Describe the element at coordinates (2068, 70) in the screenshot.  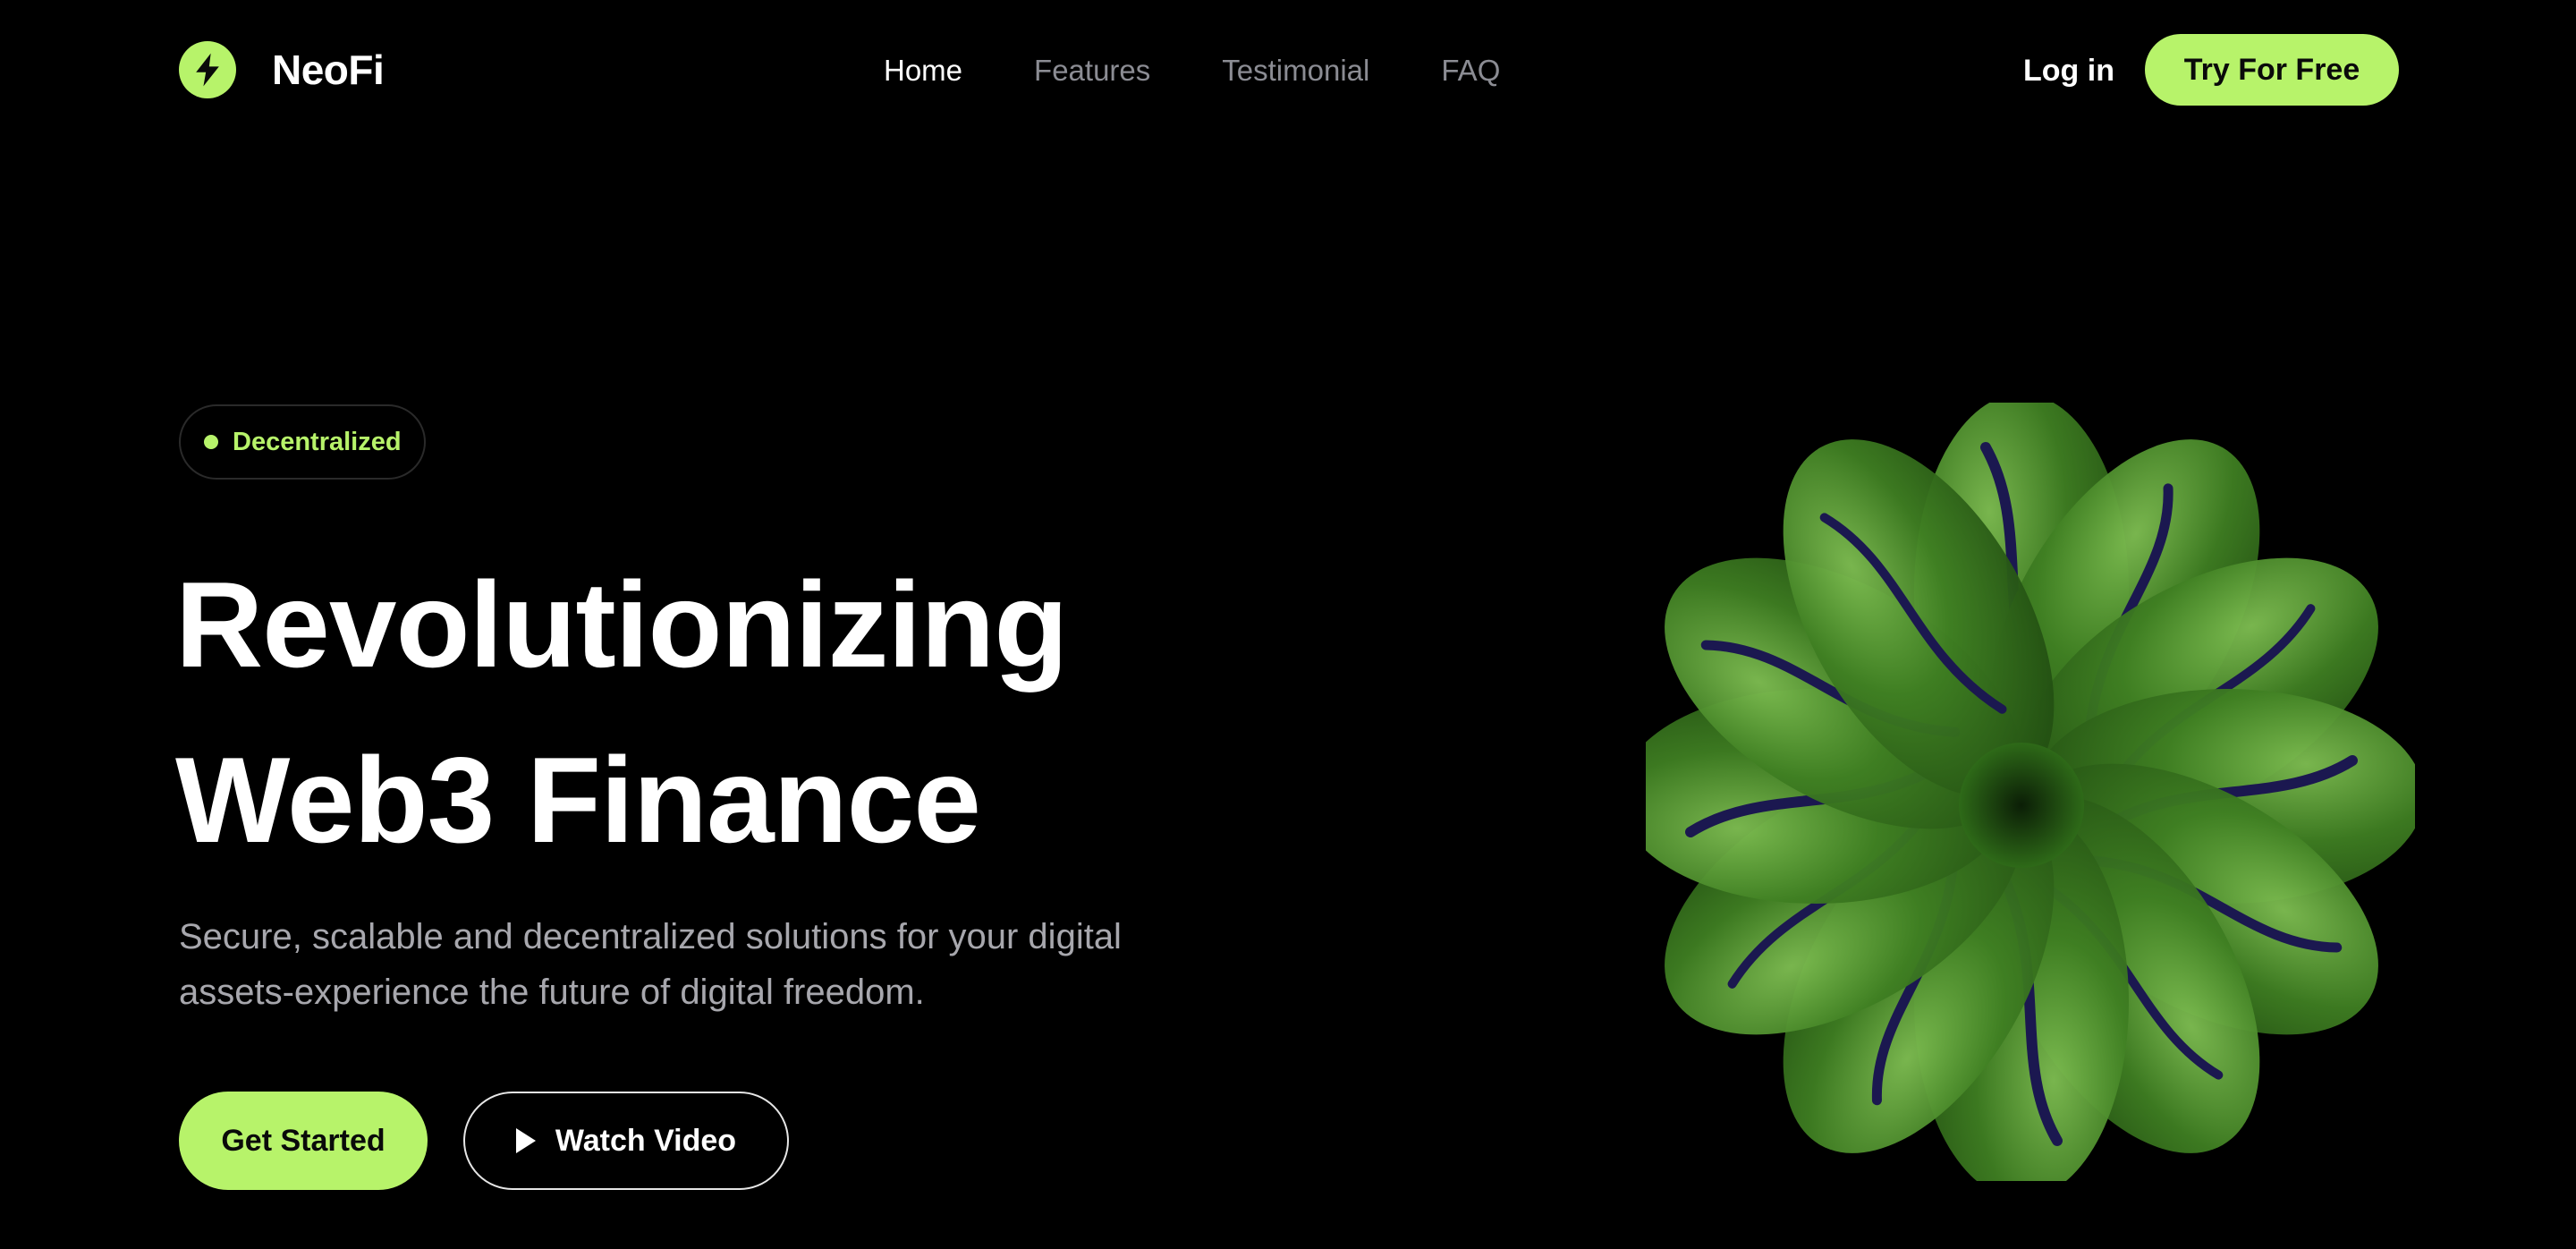
I see `login-link: Log in` at that location.